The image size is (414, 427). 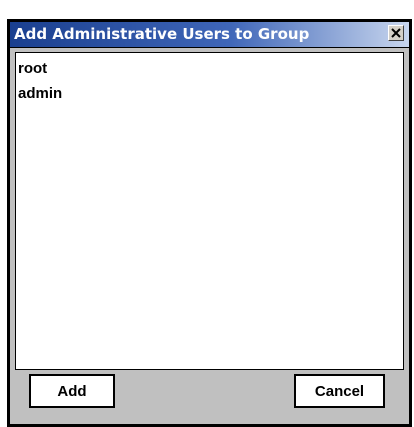 I want to click on close-button, so click(x=396, y=33).